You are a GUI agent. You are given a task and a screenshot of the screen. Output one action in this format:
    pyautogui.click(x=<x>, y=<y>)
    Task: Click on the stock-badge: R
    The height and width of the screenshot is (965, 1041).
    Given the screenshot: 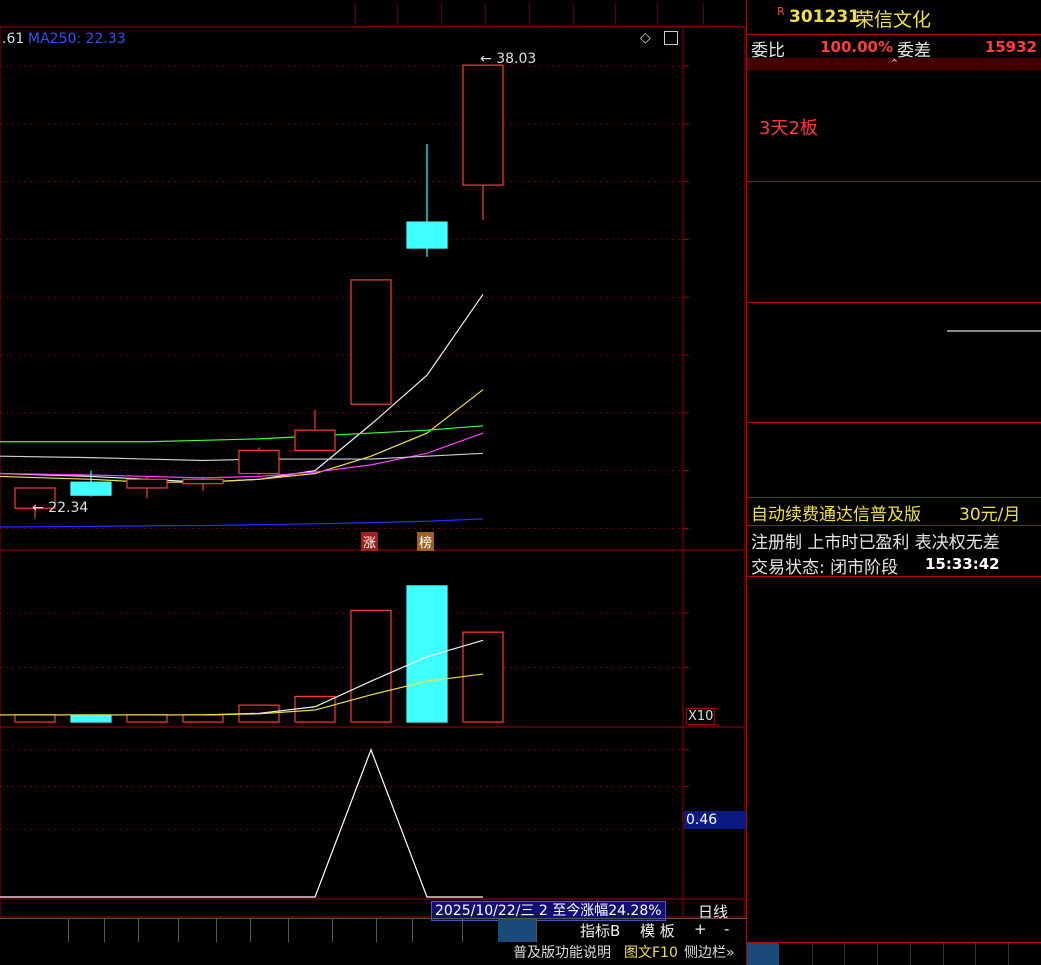 What is the action you would take?
    pyautogui.click(x=781, y=11)
    